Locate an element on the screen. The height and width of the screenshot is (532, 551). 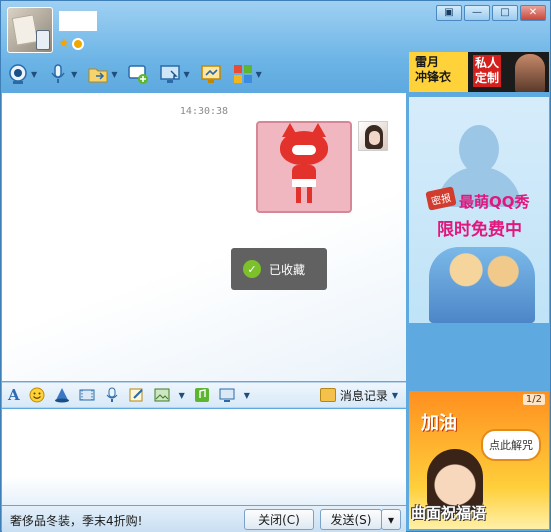
fox-sticker-legs is located at coordinates (304, 195).